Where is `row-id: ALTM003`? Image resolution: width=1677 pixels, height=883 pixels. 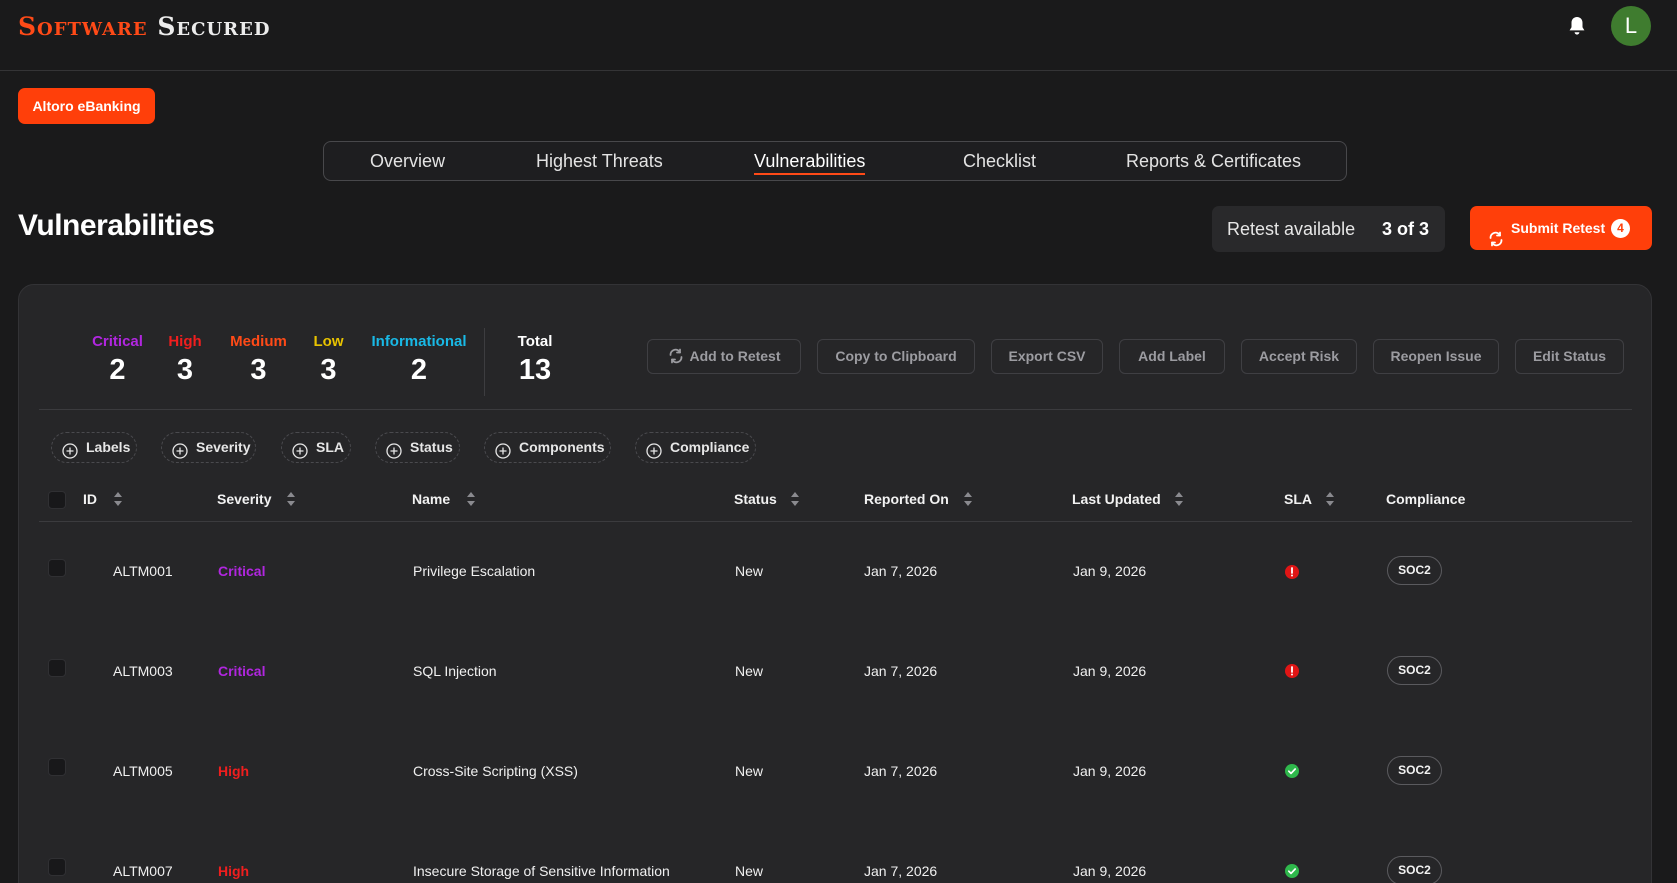 row-id: ALTM003 is located at coordinates (143, 671).